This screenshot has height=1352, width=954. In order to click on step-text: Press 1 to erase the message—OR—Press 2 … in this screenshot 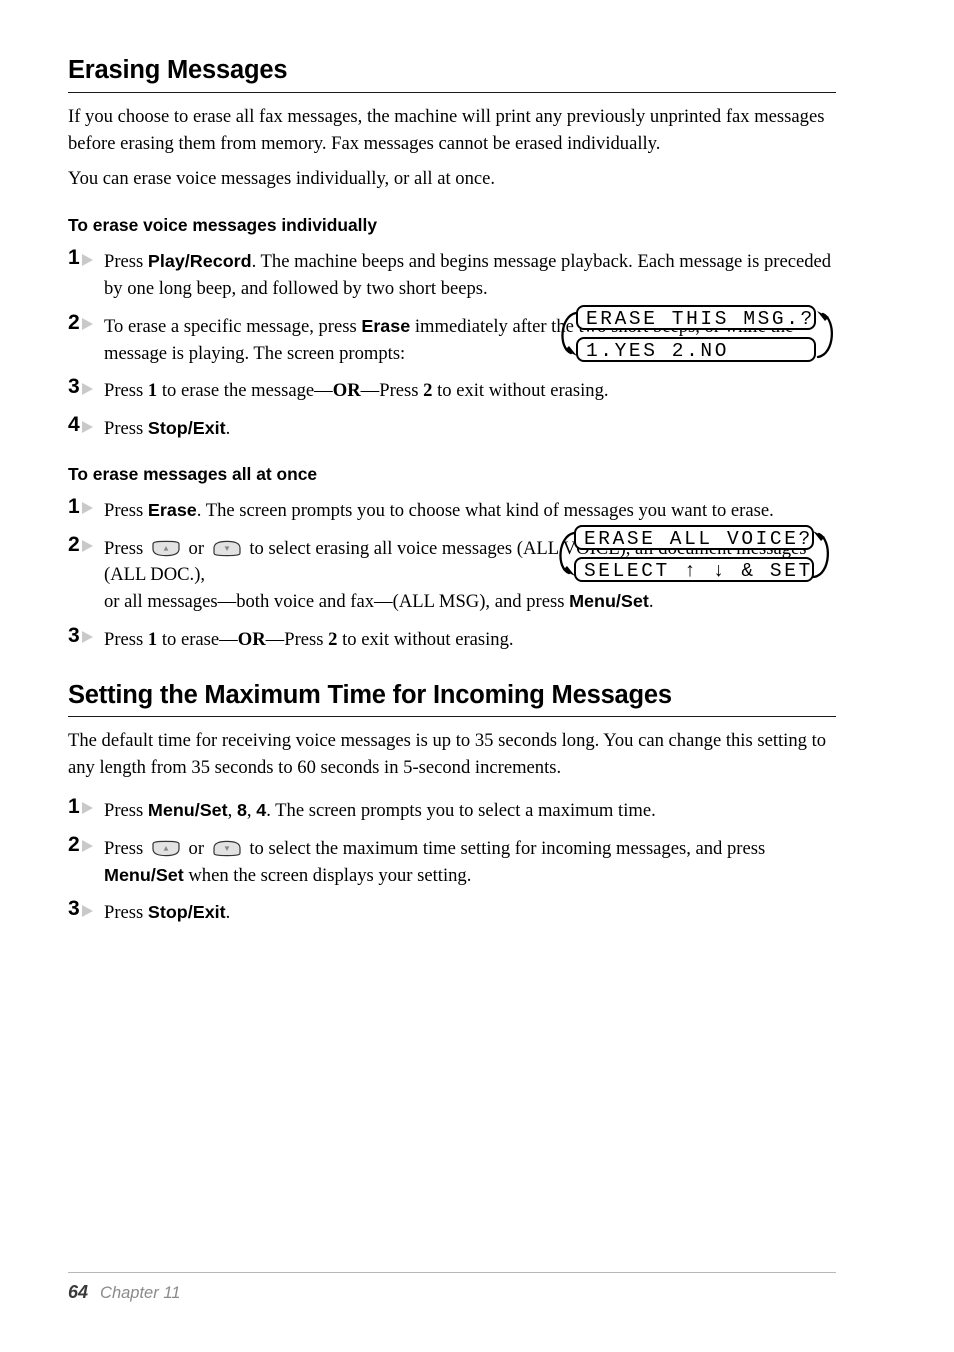, I will do `click(356, 391)`.